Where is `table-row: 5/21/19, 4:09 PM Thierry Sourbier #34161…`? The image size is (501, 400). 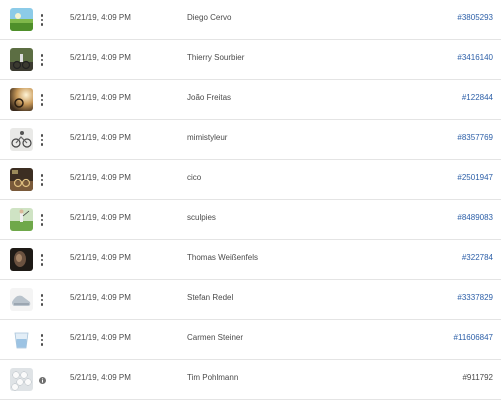 table-row: 5/21/19, 4:09 PM Thierry Sourbier #34161… is located at coordinates (250, 60).